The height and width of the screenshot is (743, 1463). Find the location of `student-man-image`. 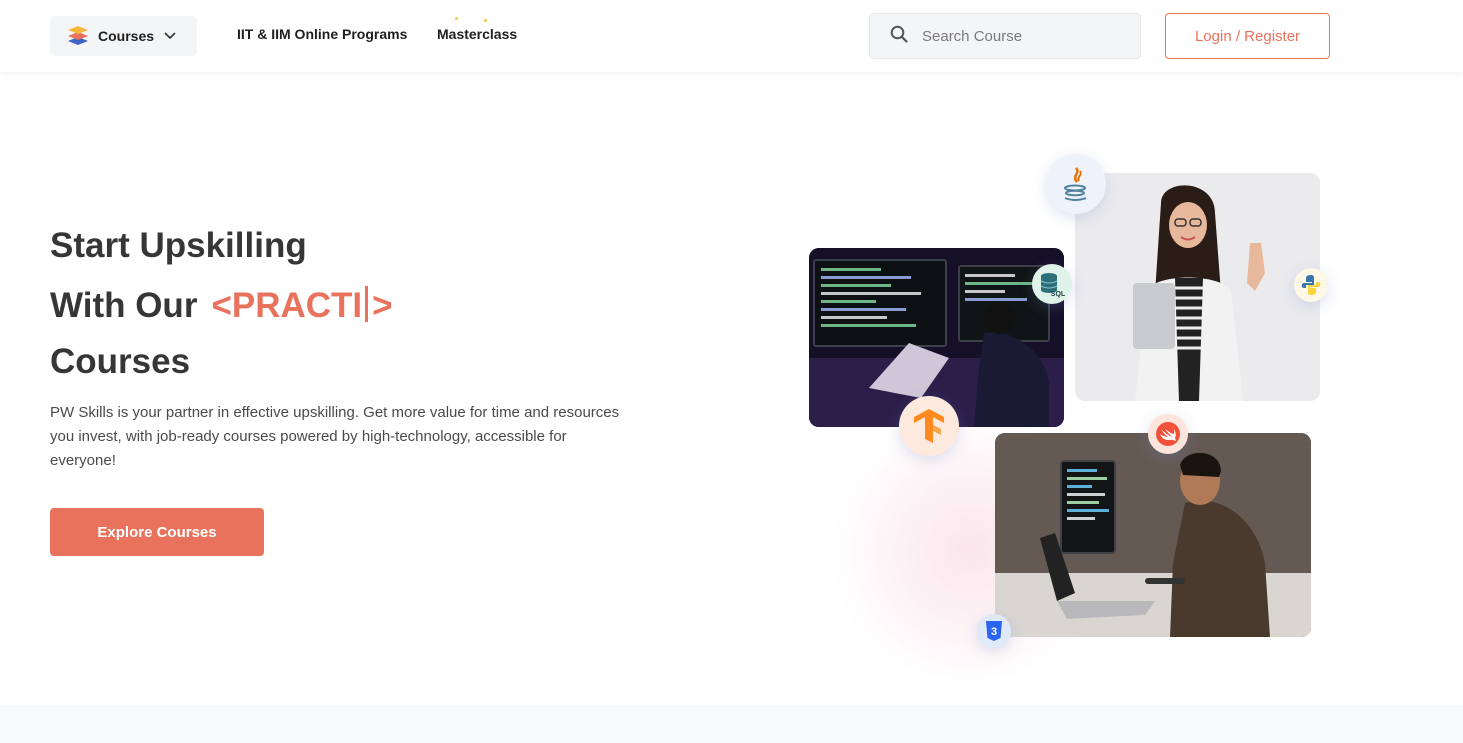

student-man-image is located at coordinates (1153, 535).